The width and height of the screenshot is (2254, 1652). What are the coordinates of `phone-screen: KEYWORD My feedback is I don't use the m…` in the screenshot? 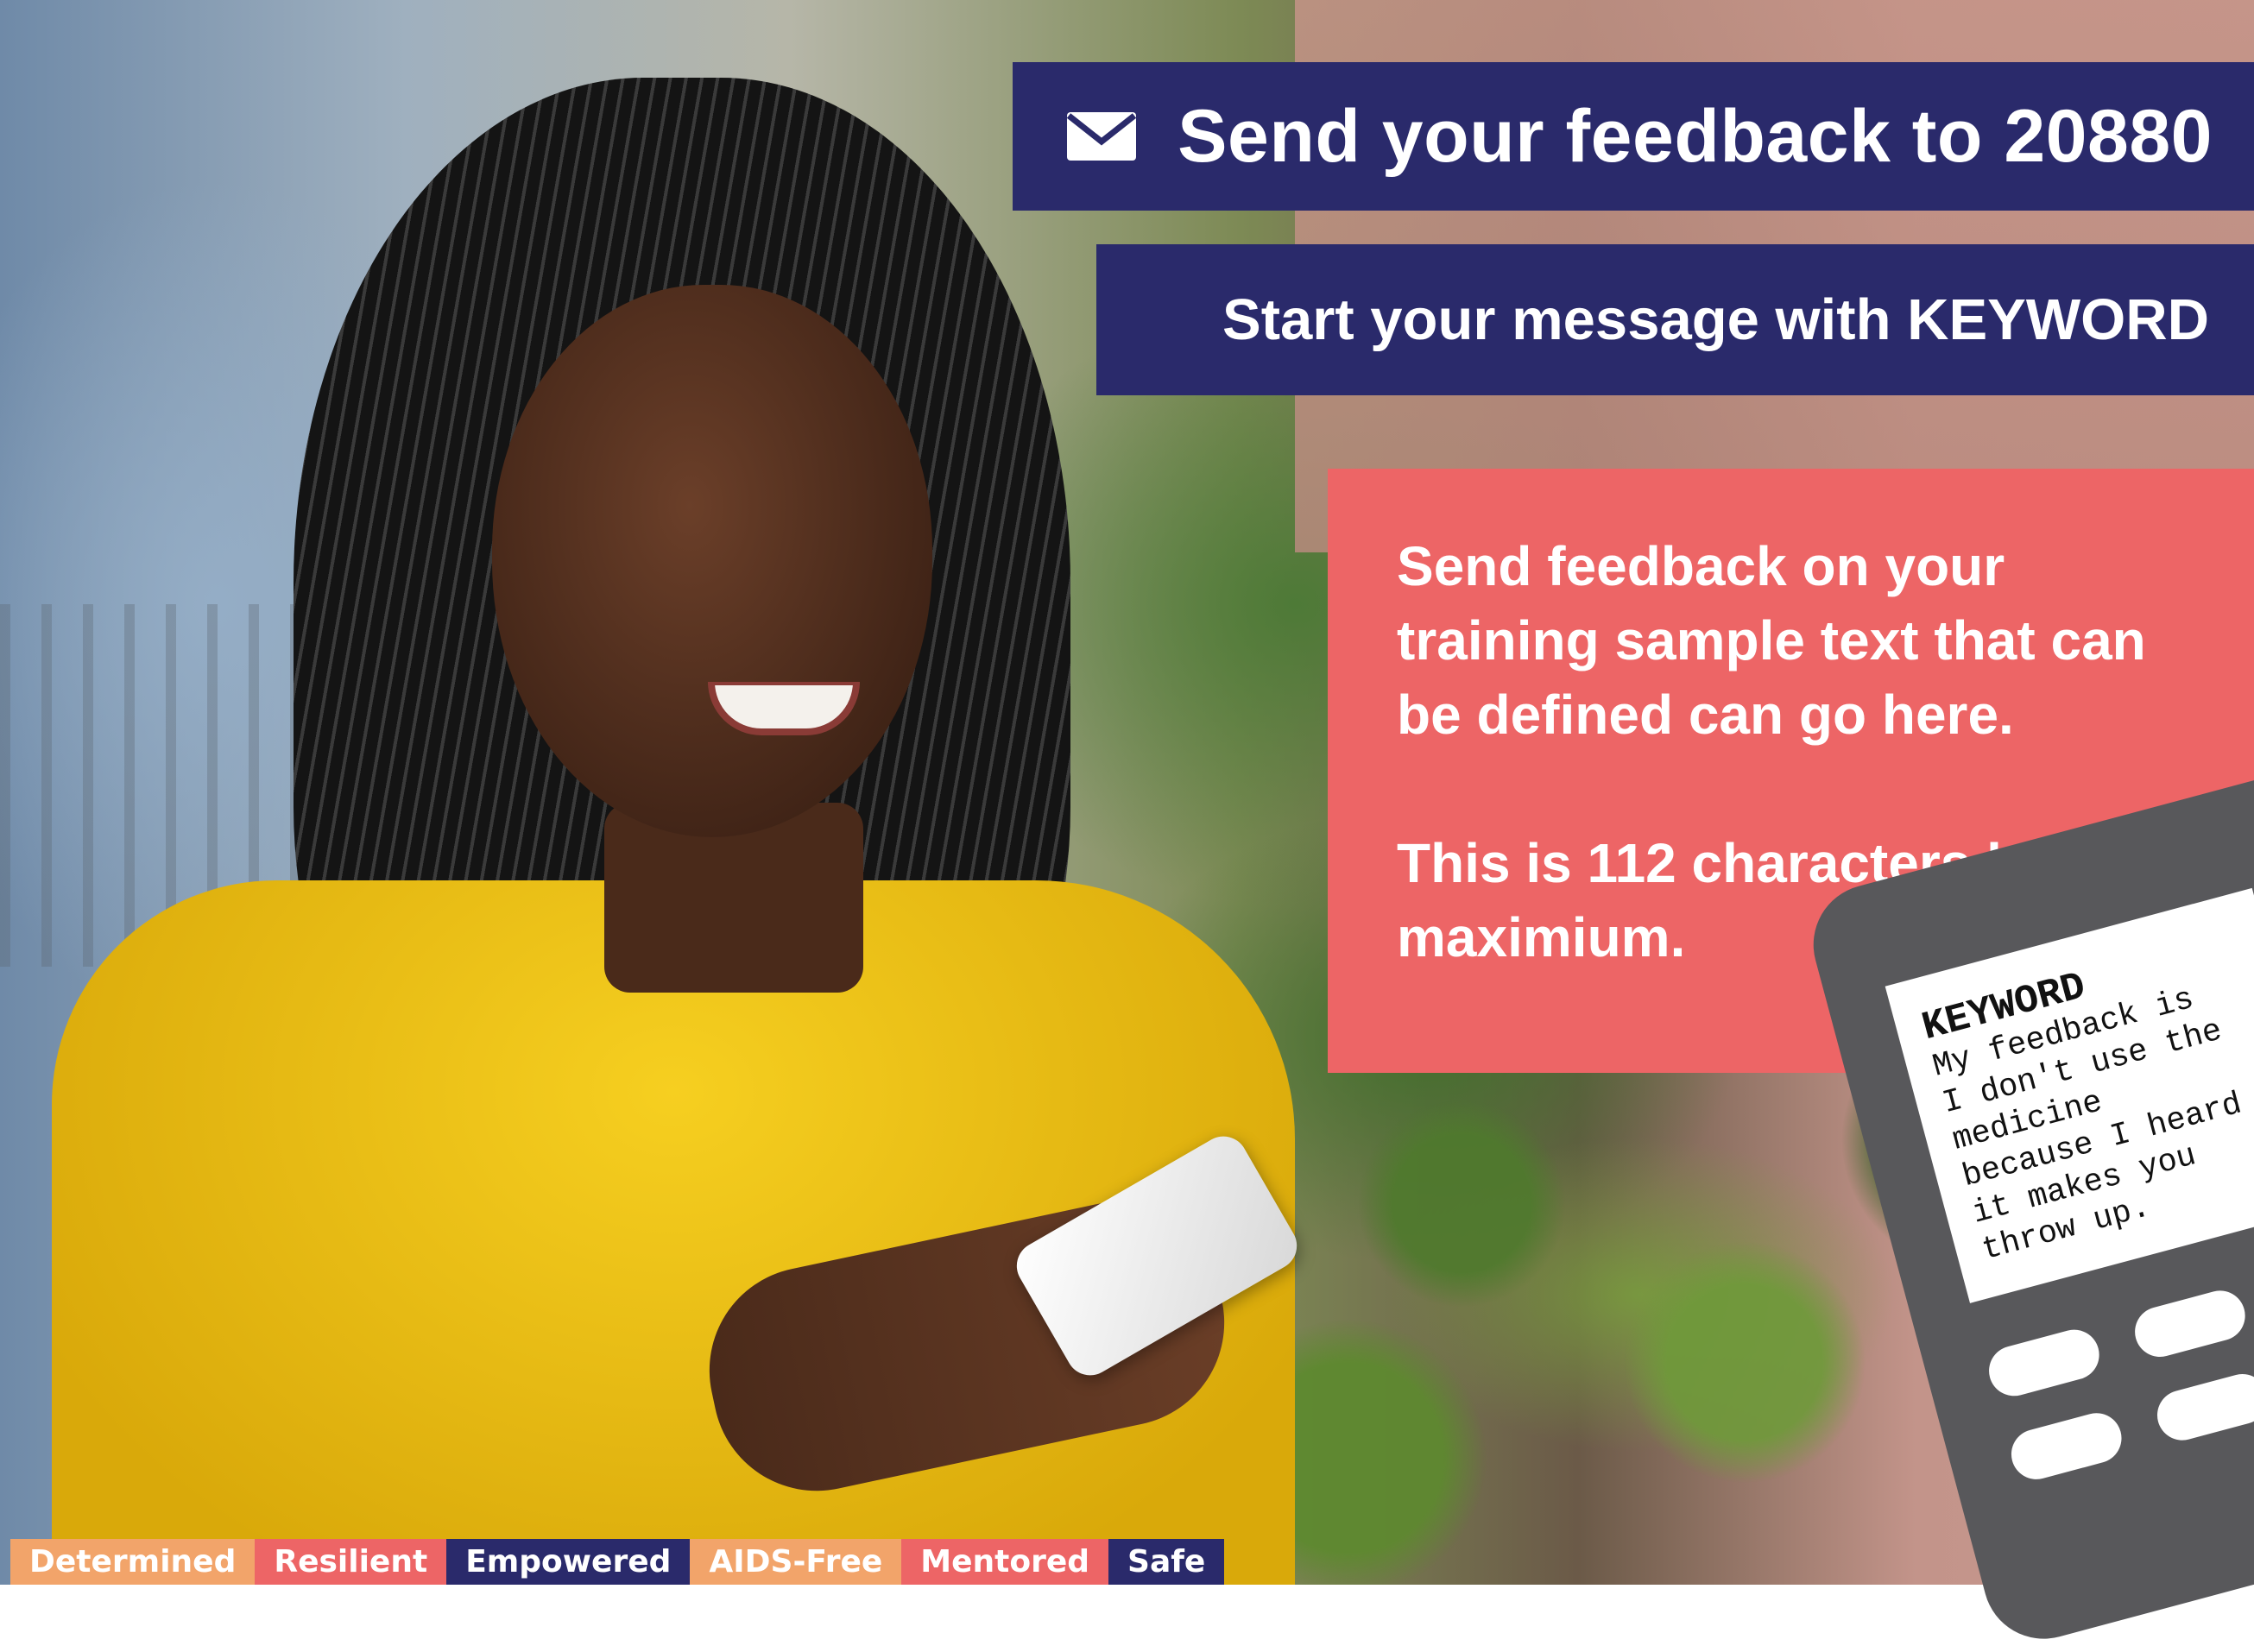 It's located at (2069, 1095).